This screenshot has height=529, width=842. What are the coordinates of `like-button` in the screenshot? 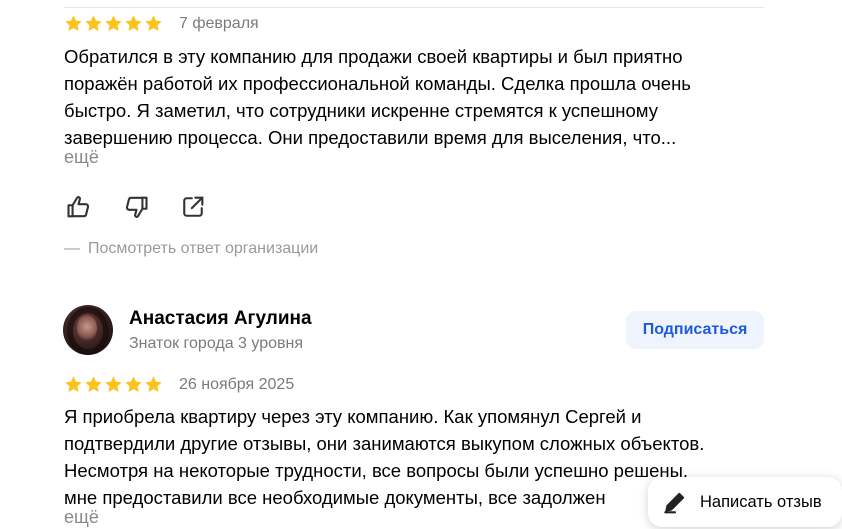 It's located at (79, 207).